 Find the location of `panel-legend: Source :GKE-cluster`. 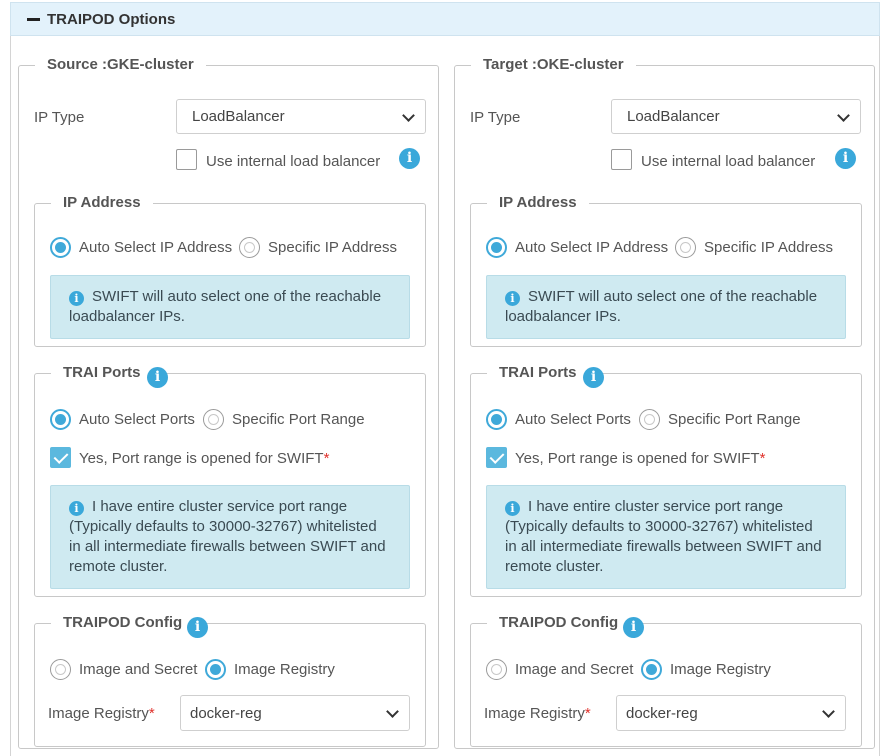

panel-legend: Source :GKE-cluster is located at coordinates (120, 64).